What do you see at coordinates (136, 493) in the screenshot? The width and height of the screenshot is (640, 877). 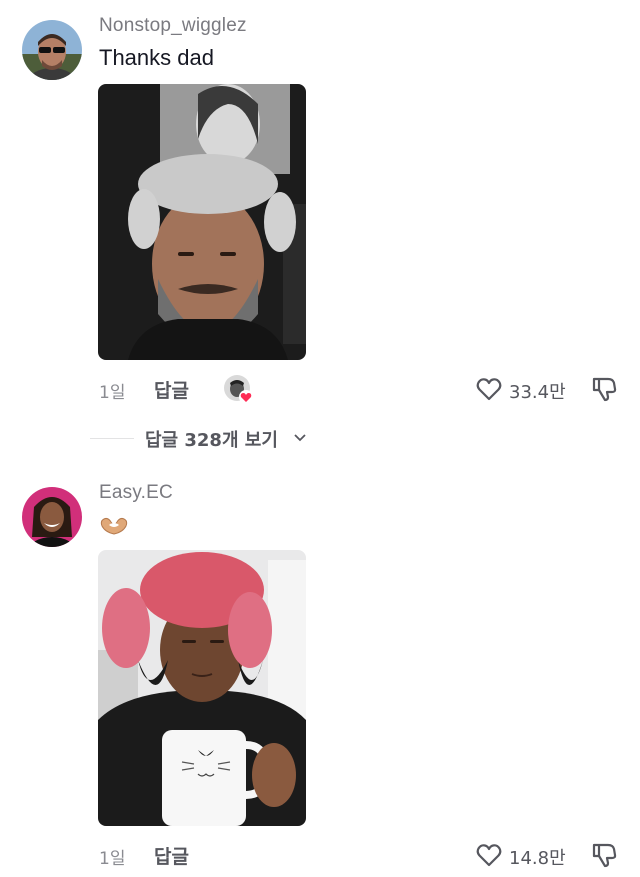 I see `comment-username: Easy.EC` at bounding box center [136, 493].